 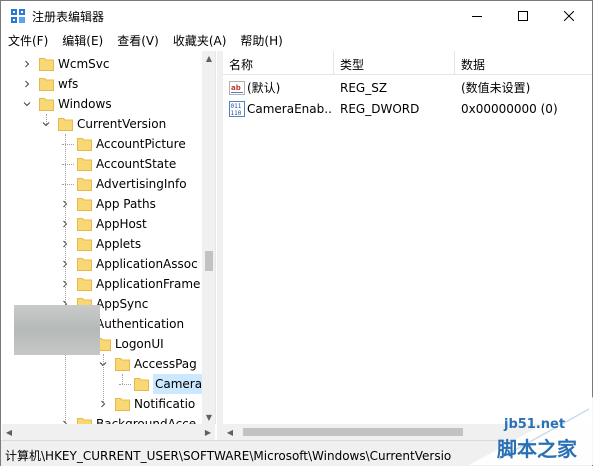 What do you see at coordinates (119, 244) in the screenshot?
I see `tree-node-label: Applets` at bounding box center [119, 244].